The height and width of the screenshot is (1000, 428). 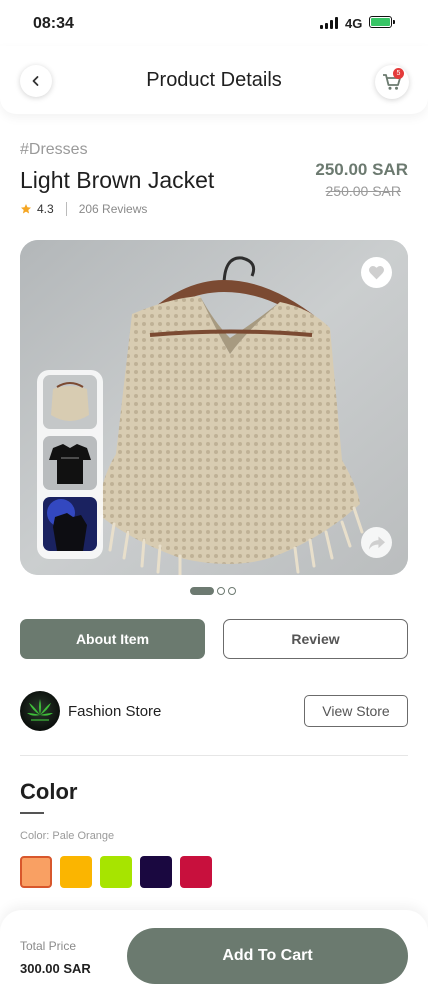 I want to click on product-name: Light Brown Jacket, so click(x=117, y=180).